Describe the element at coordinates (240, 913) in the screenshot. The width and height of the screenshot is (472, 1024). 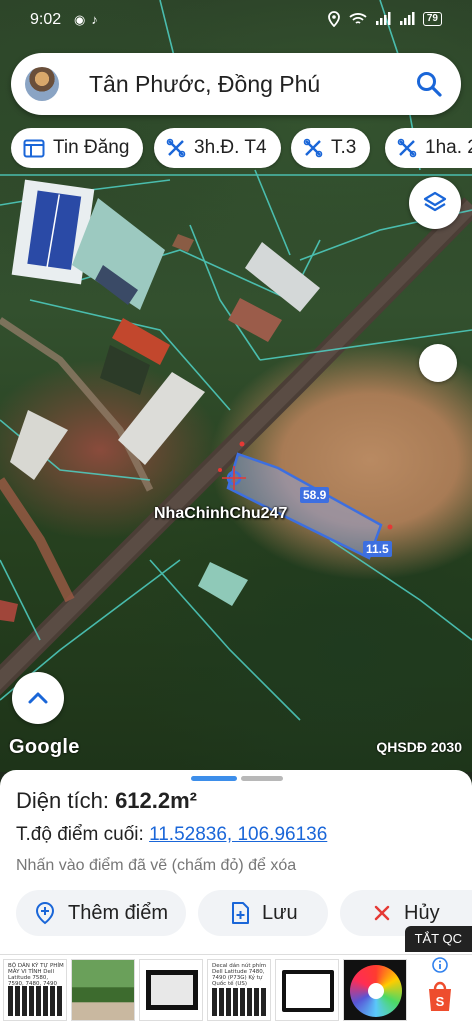
I see `save-file-icon` at that location.